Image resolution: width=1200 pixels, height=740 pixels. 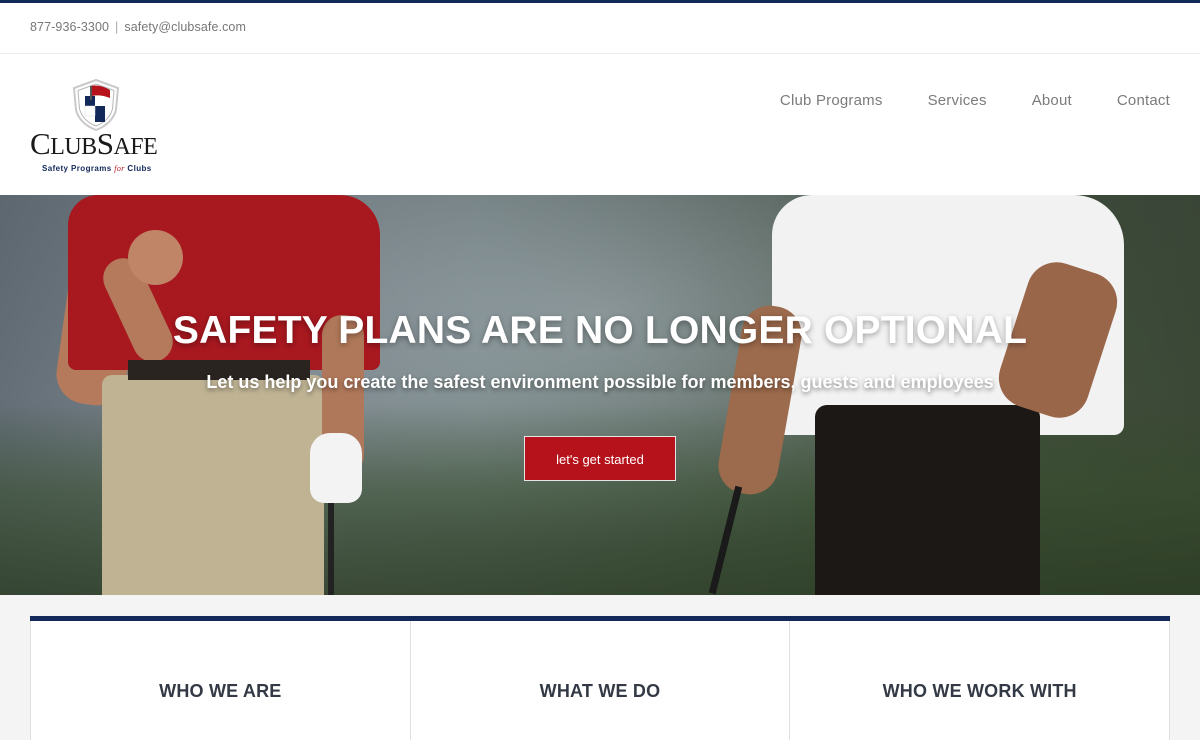 What do you see at coordinates (600, 28) in the screenshot?
I see `top-contact-bar: 877-936-3300 | safety@clubsafe.com` at bounding box center [600, 28].